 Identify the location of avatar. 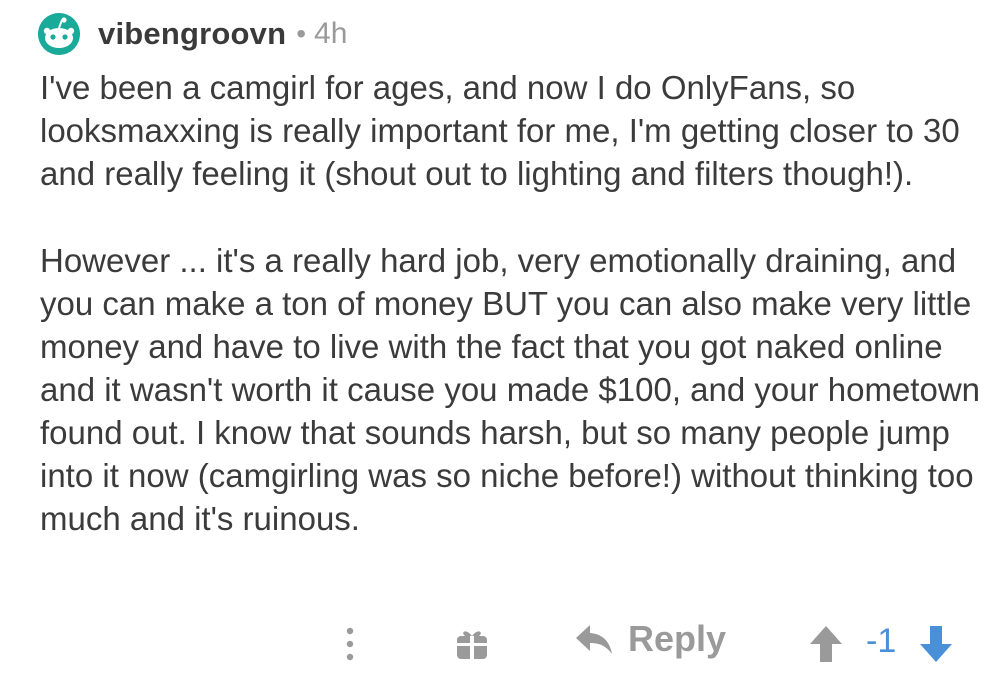
(59, 34).